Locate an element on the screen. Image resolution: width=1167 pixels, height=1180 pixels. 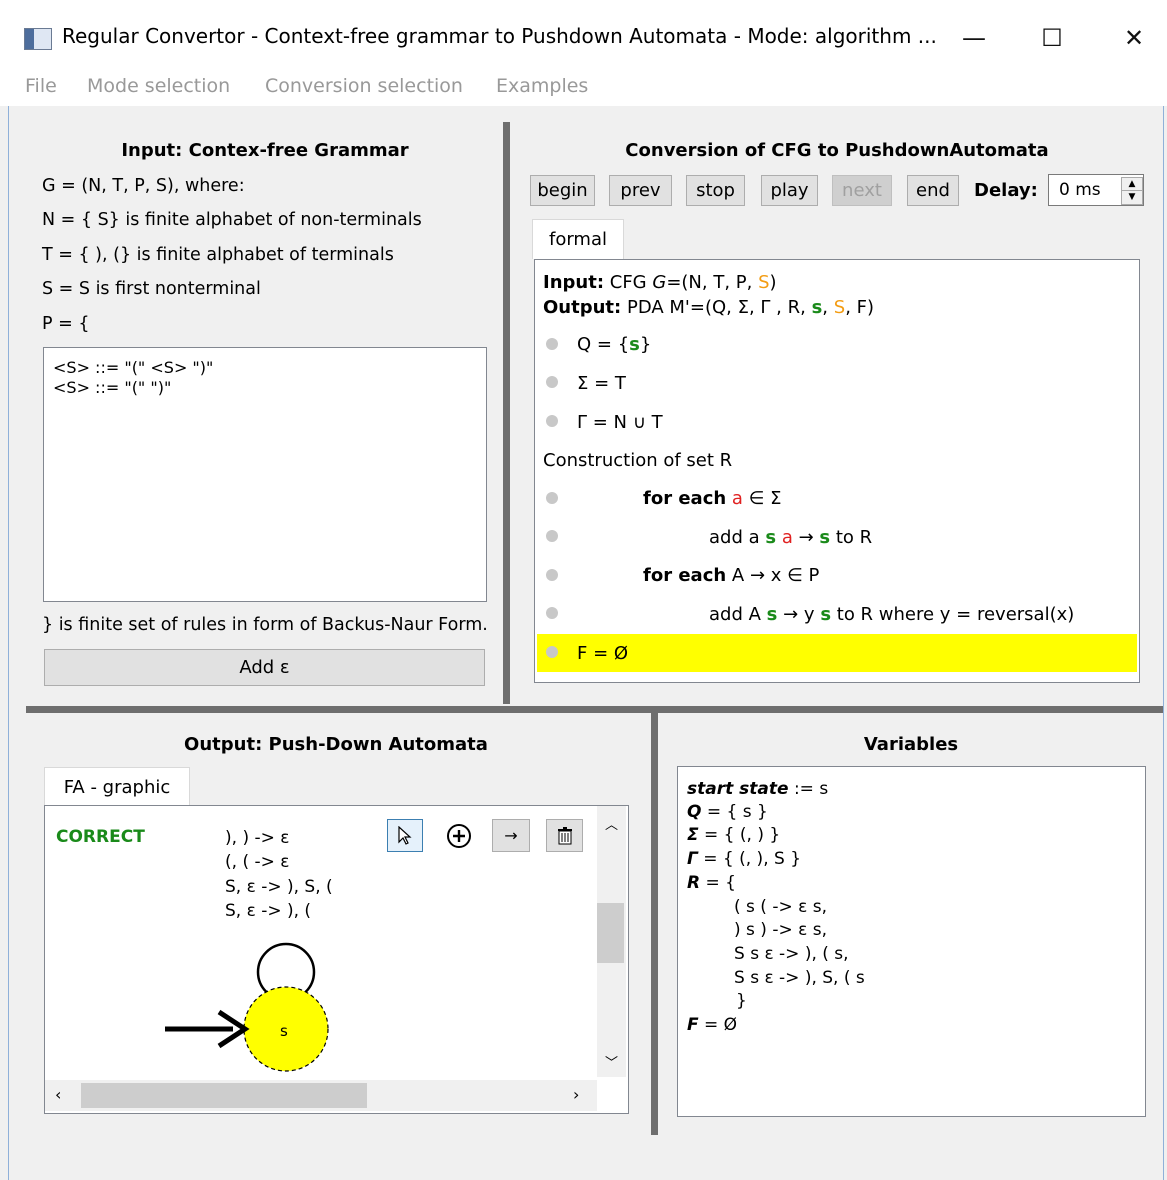
step-for-each-a: for each a ∈ Σ is located at coordinates (712, 498).